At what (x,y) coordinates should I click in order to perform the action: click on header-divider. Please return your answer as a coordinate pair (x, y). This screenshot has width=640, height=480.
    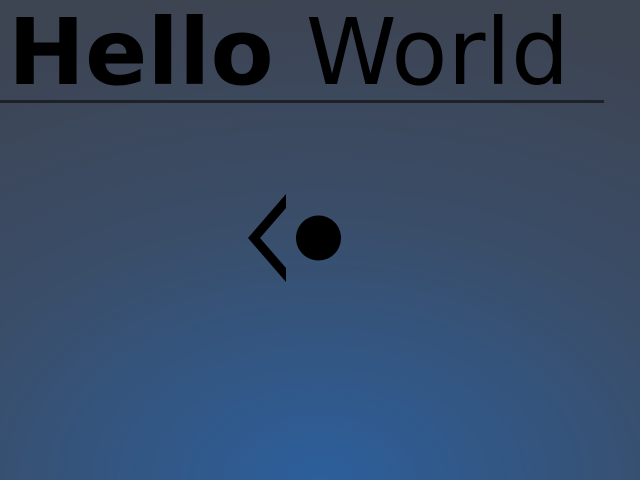
    Looking at the image, I should click on (302, 101).